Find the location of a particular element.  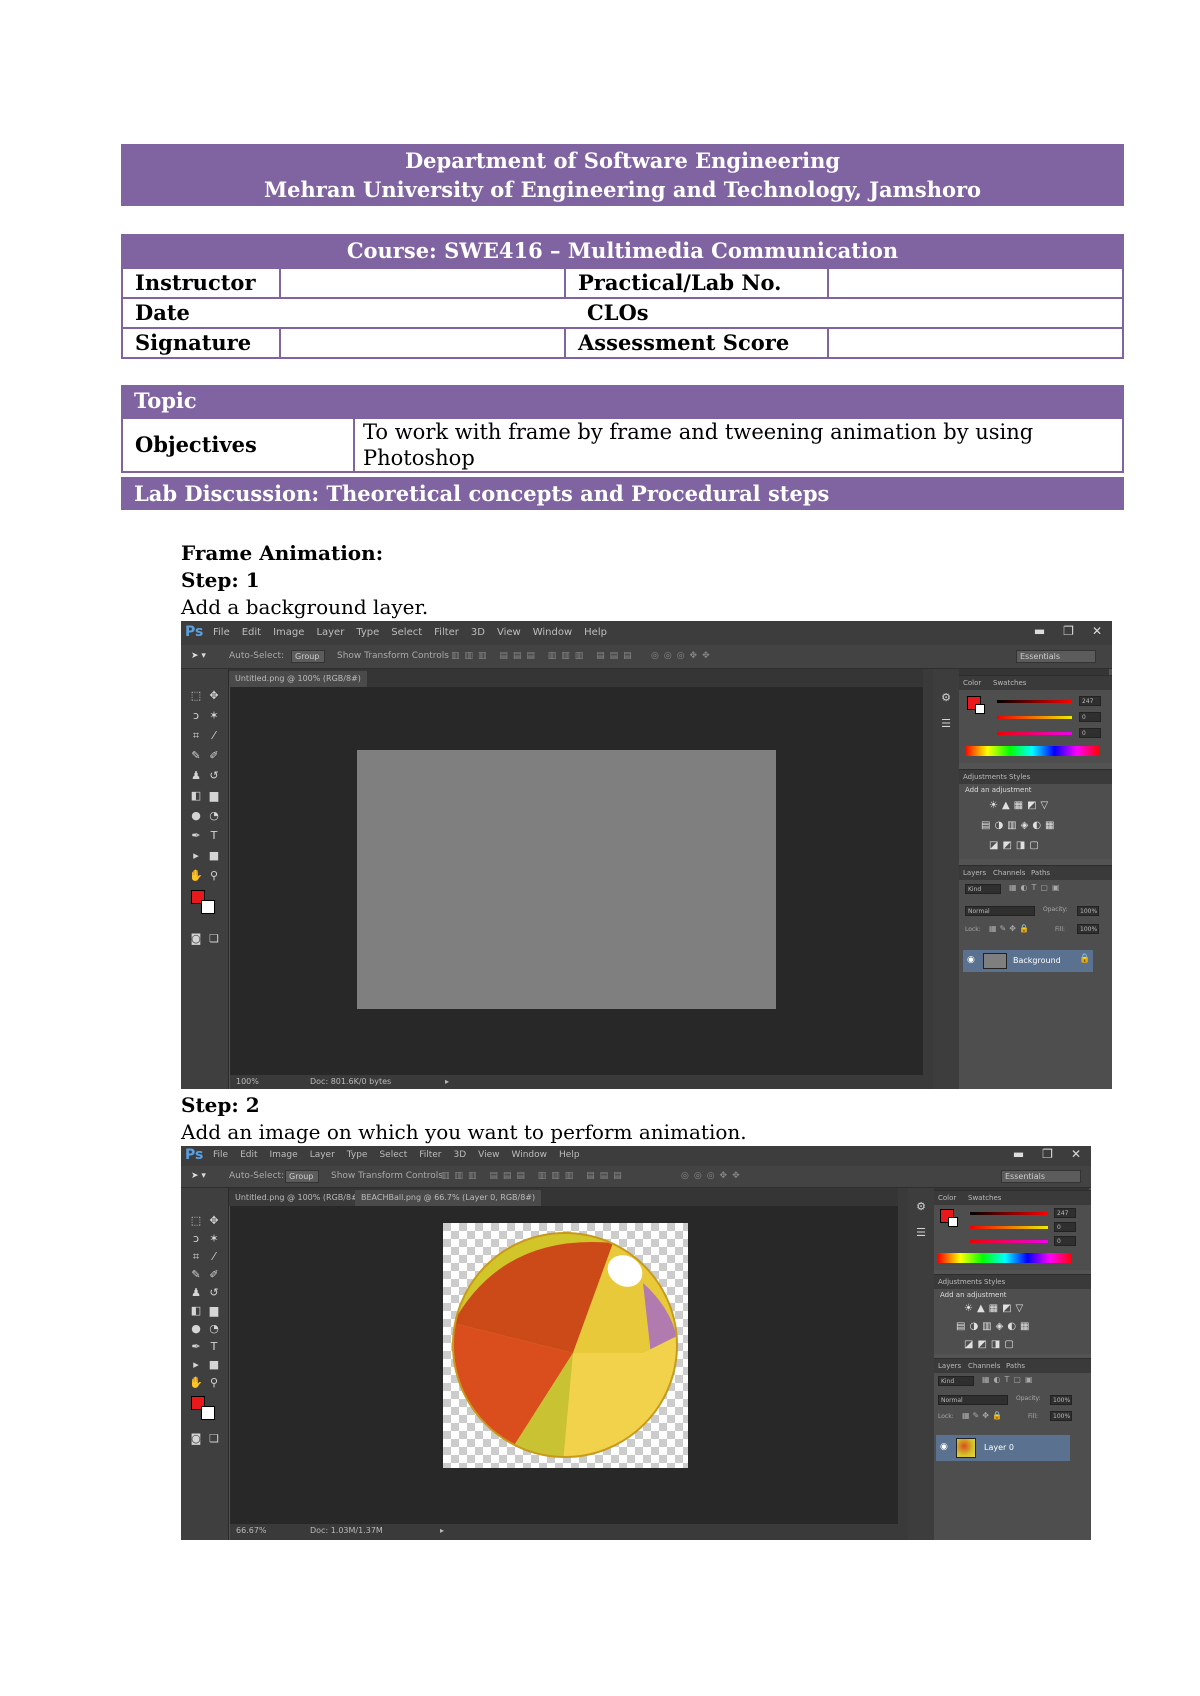

eyedropper-icon: ⁄ is located at coordinates (214, 1257).